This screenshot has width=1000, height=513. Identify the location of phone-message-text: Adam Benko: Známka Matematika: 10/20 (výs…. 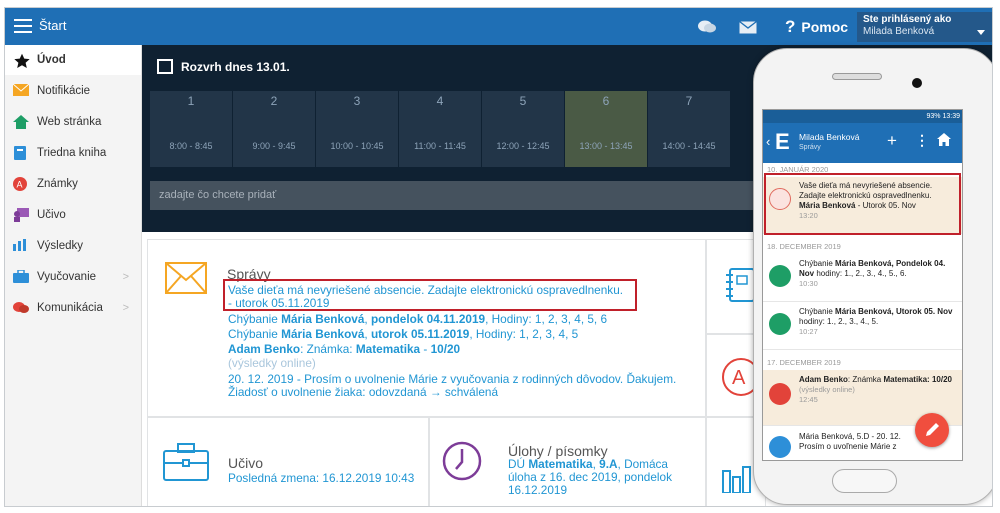
(879, 390).